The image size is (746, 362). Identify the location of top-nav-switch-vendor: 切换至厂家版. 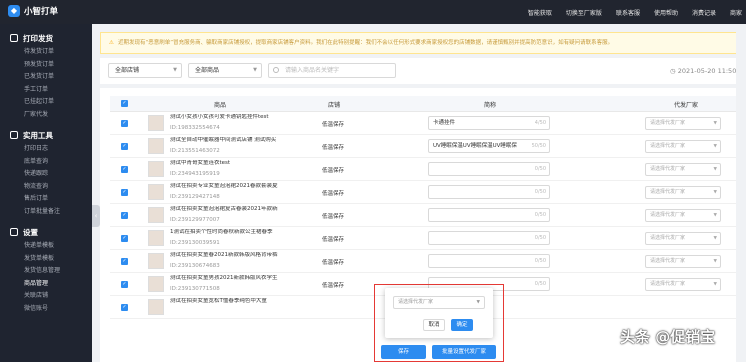
(584, 12).